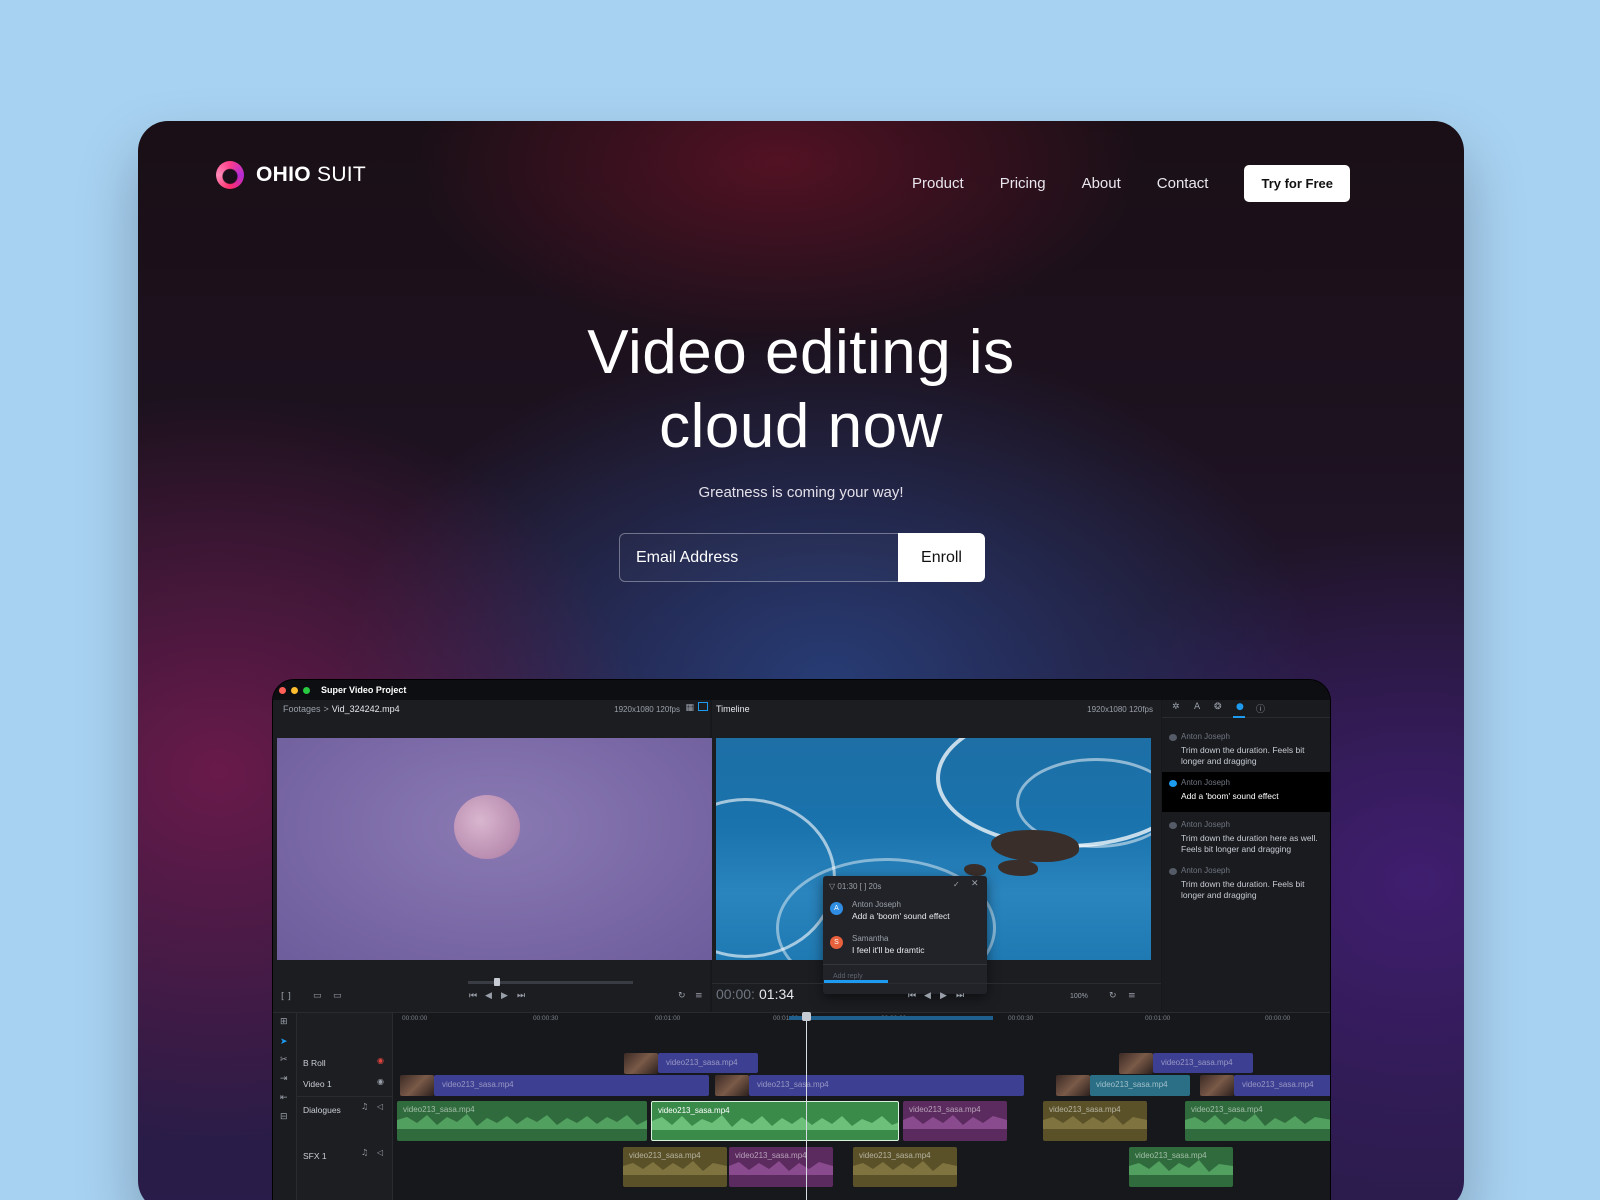  Describe the element at coordinates (282, 690) in the screenshot. I see `close-window-icon` at that location.